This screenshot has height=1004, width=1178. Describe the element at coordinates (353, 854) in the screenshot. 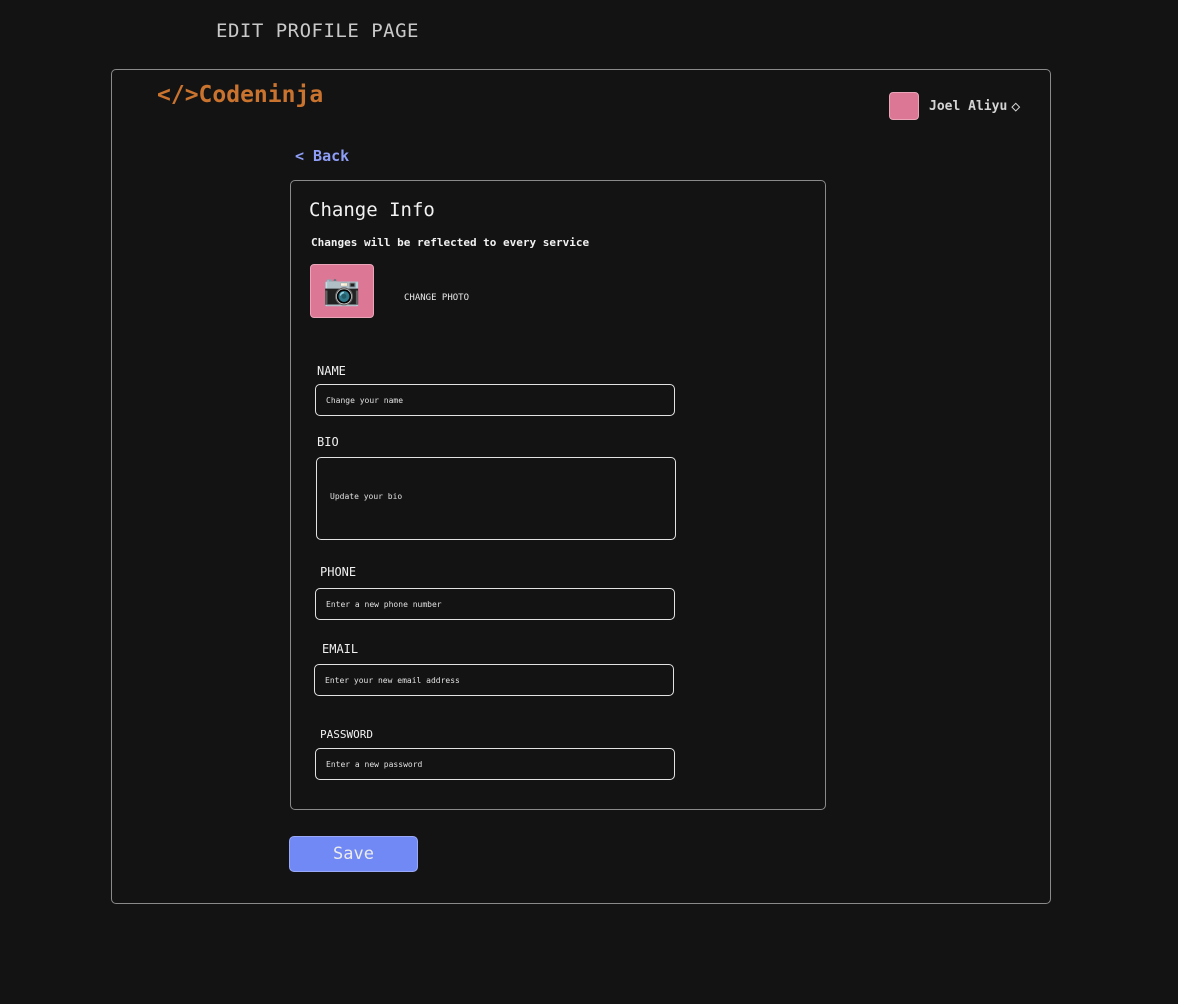

I see `save-button: Save` at that location.